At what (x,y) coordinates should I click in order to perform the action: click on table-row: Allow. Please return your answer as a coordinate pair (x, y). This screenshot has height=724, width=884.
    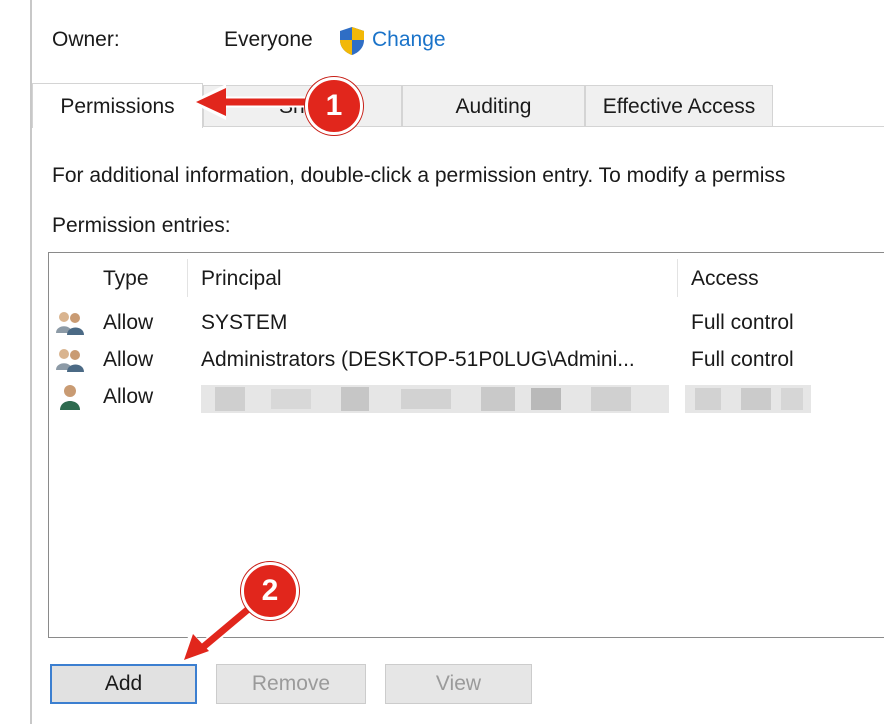
    Looking at the image, I should click on (466, 397).